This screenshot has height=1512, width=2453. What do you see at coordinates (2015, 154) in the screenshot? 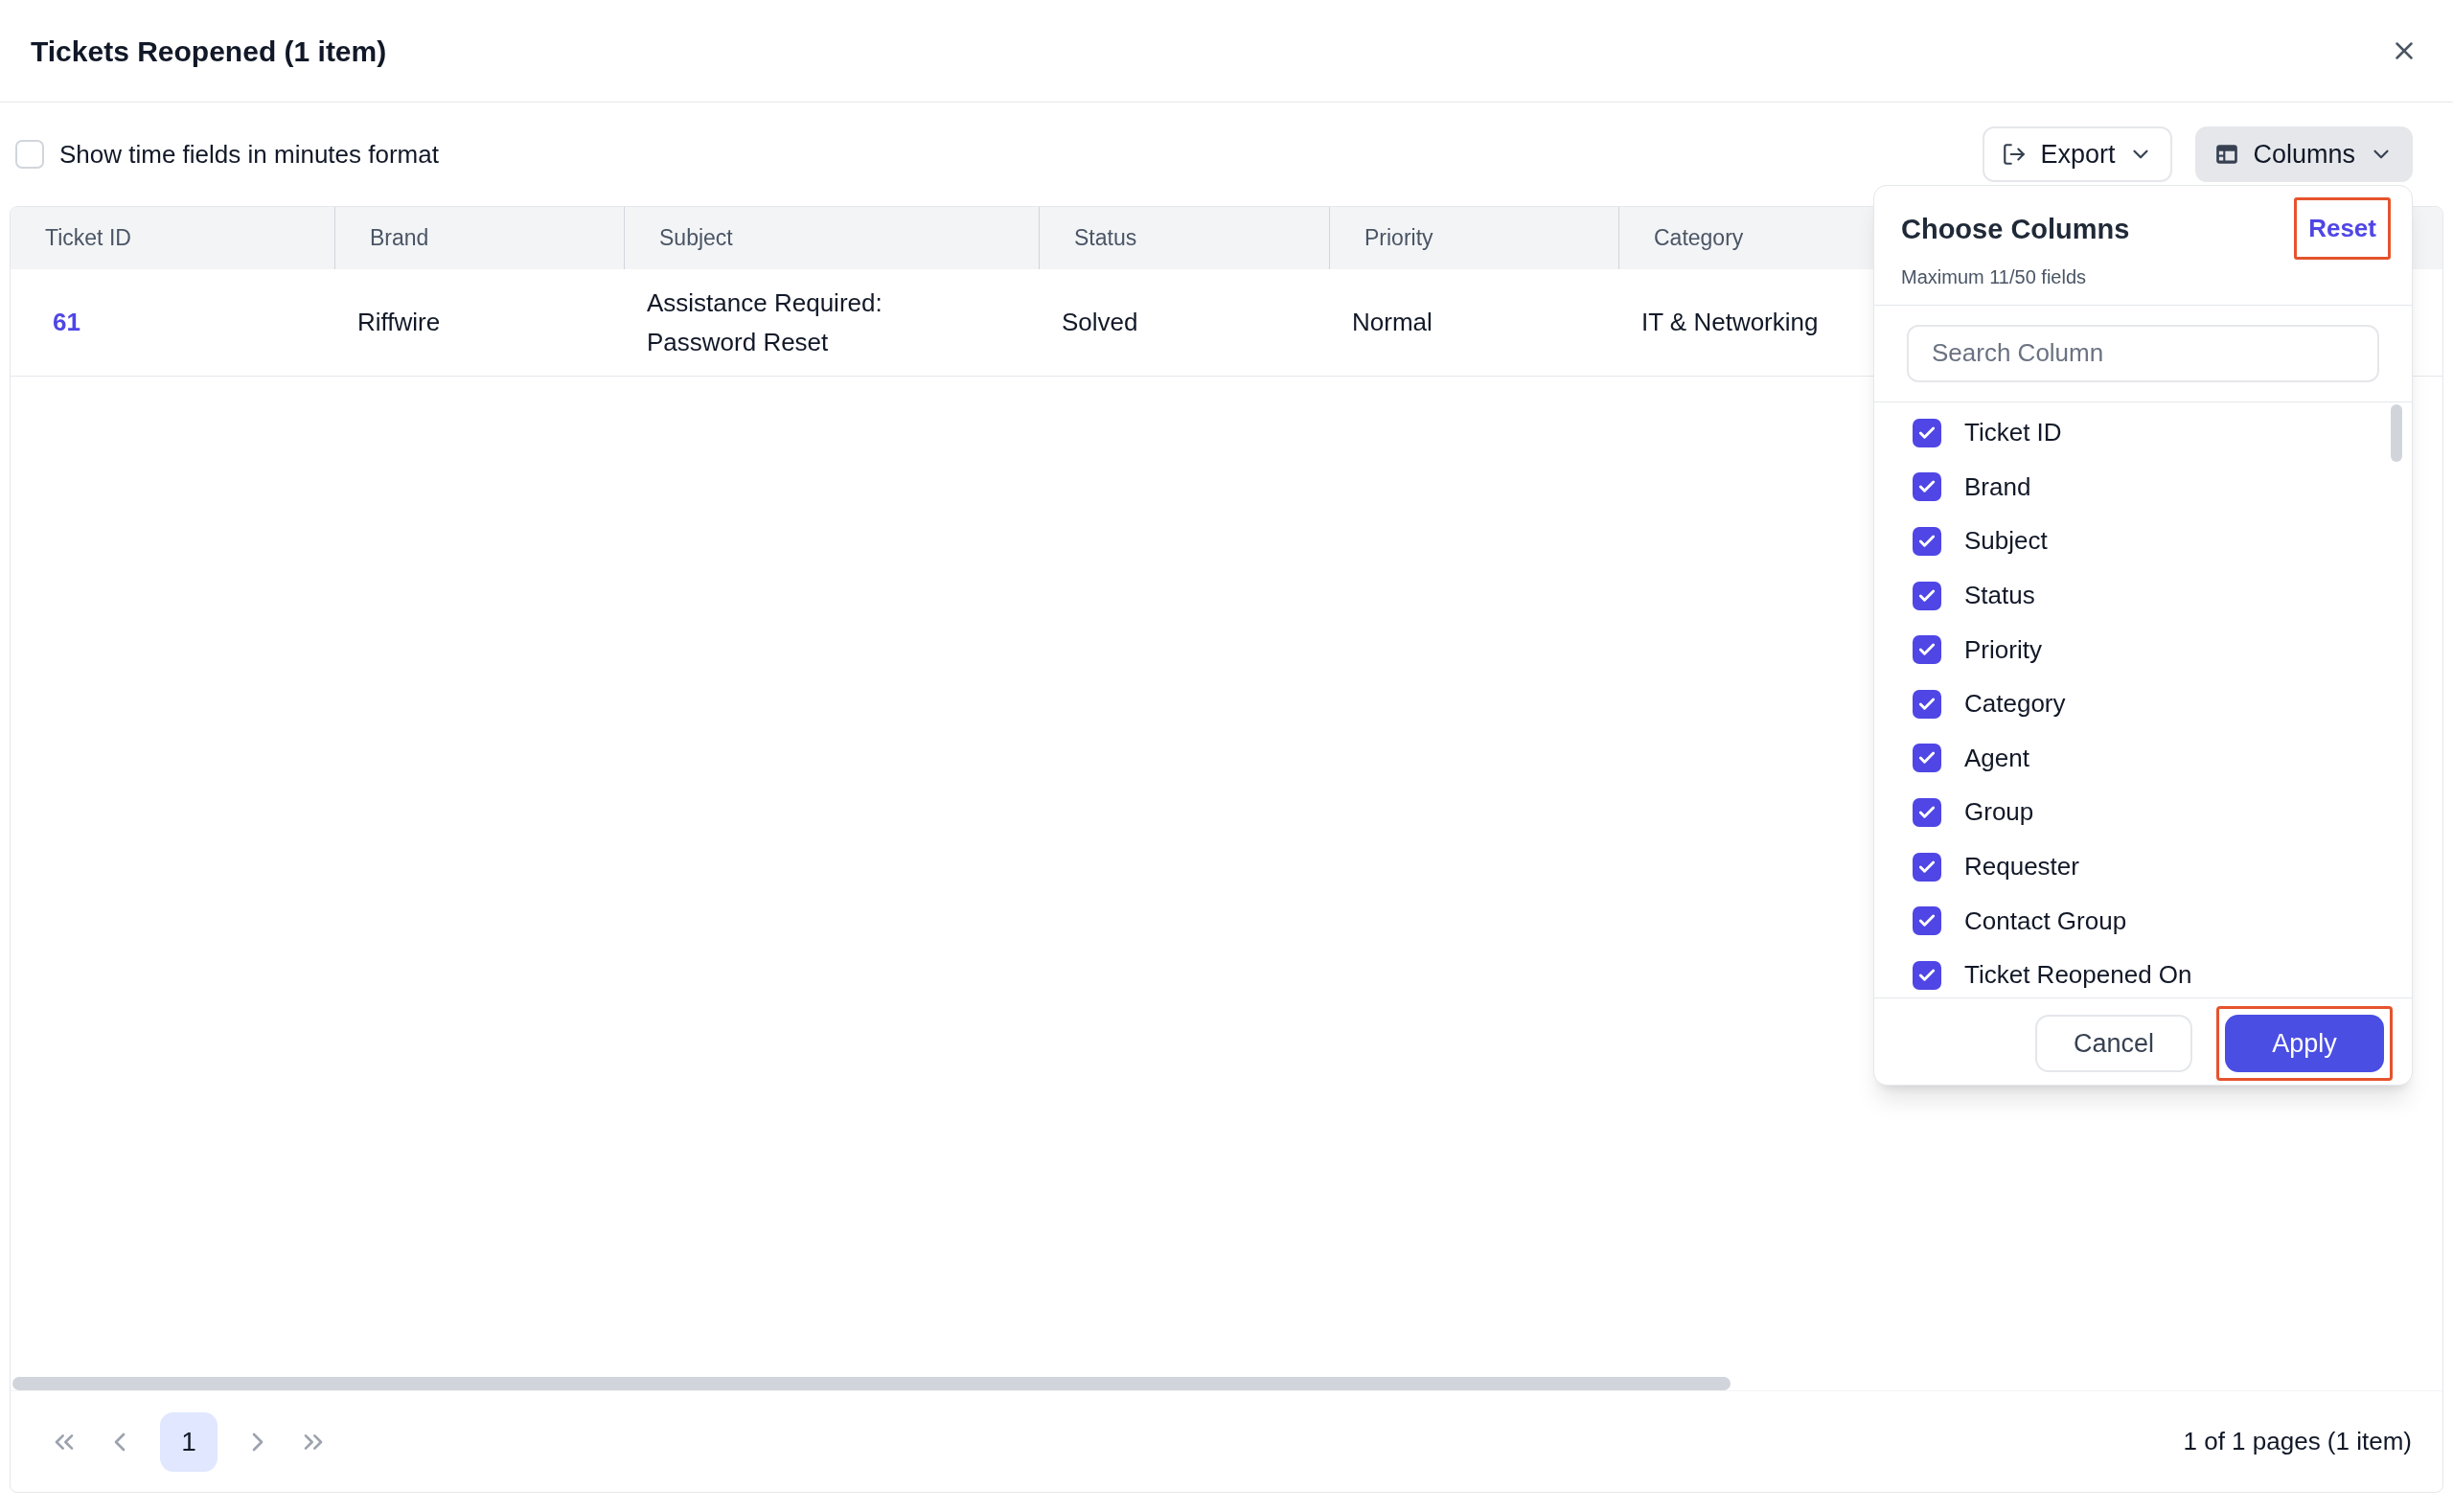
I see `export-icon` at bounding box center [2015, 154].